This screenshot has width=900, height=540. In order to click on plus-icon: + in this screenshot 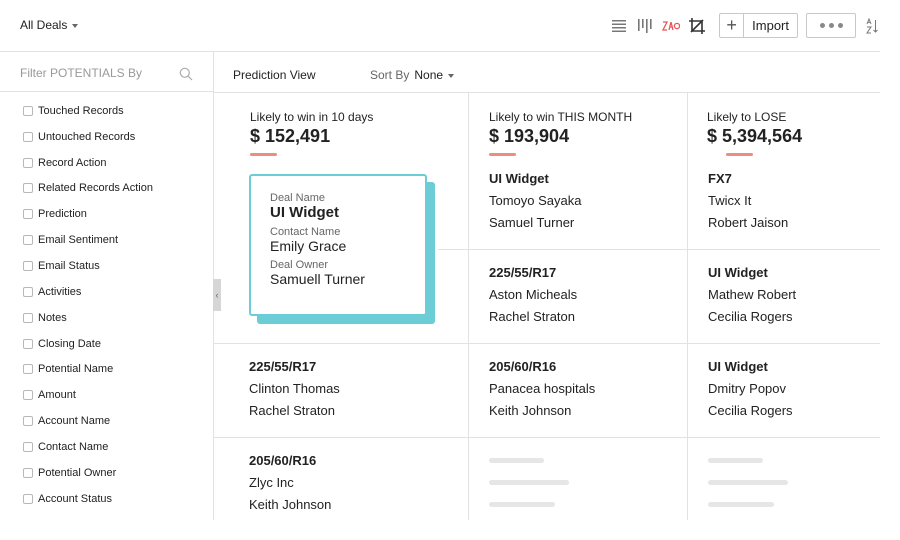, I will do `click(732, 25)`.